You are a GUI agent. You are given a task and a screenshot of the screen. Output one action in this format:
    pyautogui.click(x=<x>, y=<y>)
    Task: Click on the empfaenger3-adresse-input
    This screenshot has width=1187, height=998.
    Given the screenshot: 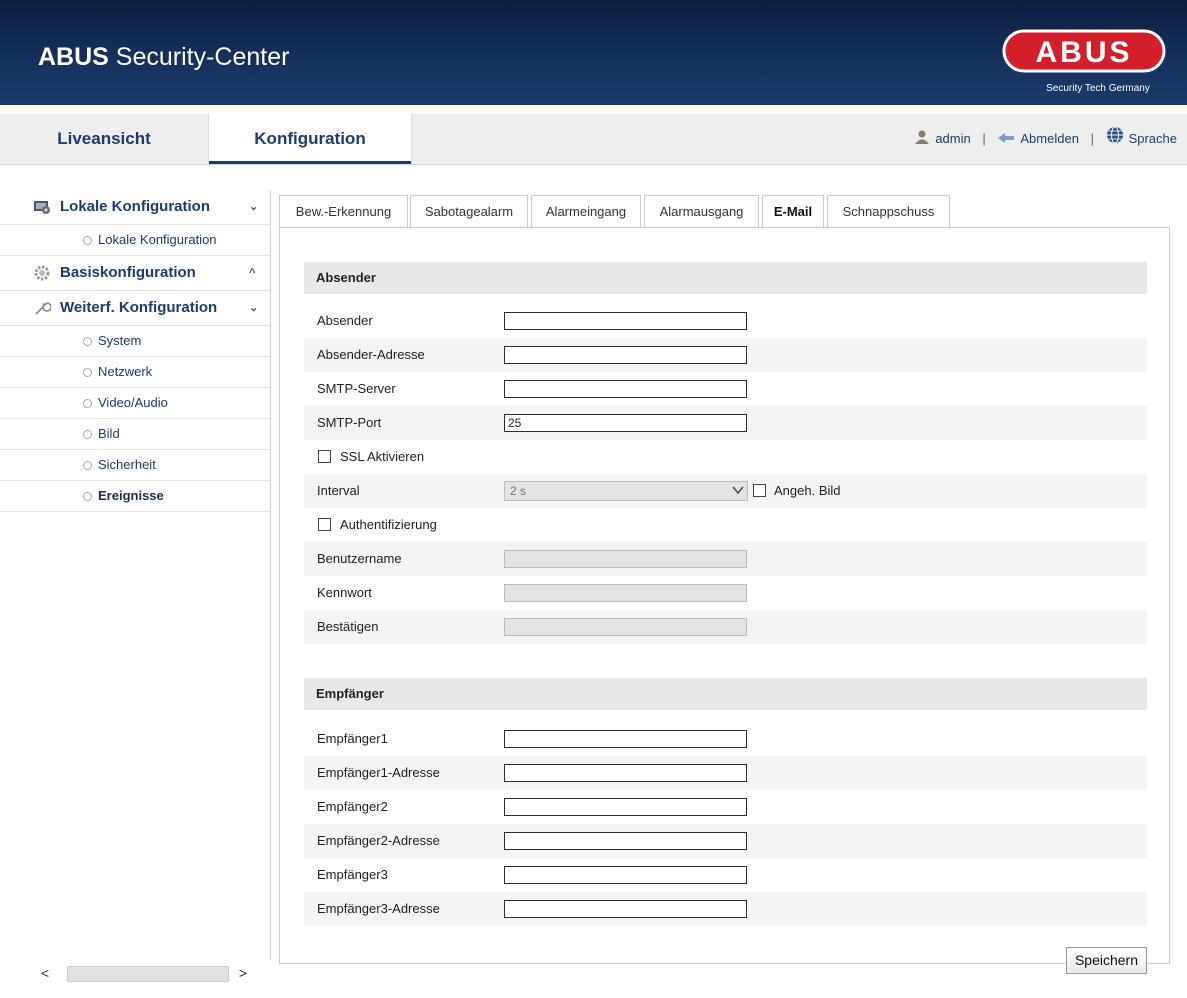 What is the action you would take?
    pyautogui.click(x=625, y=909)
    